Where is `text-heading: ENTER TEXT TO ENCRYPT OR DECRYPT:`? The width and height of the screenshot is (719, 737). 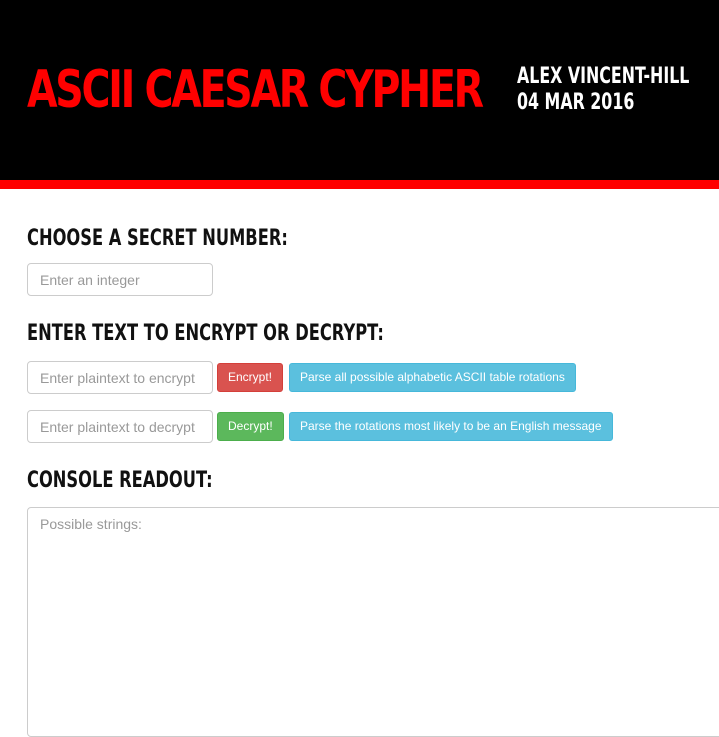
text-heading: ENTER TEXT TO ENCRYPT OR DECRYPT: is located at coordinates (205, 333).